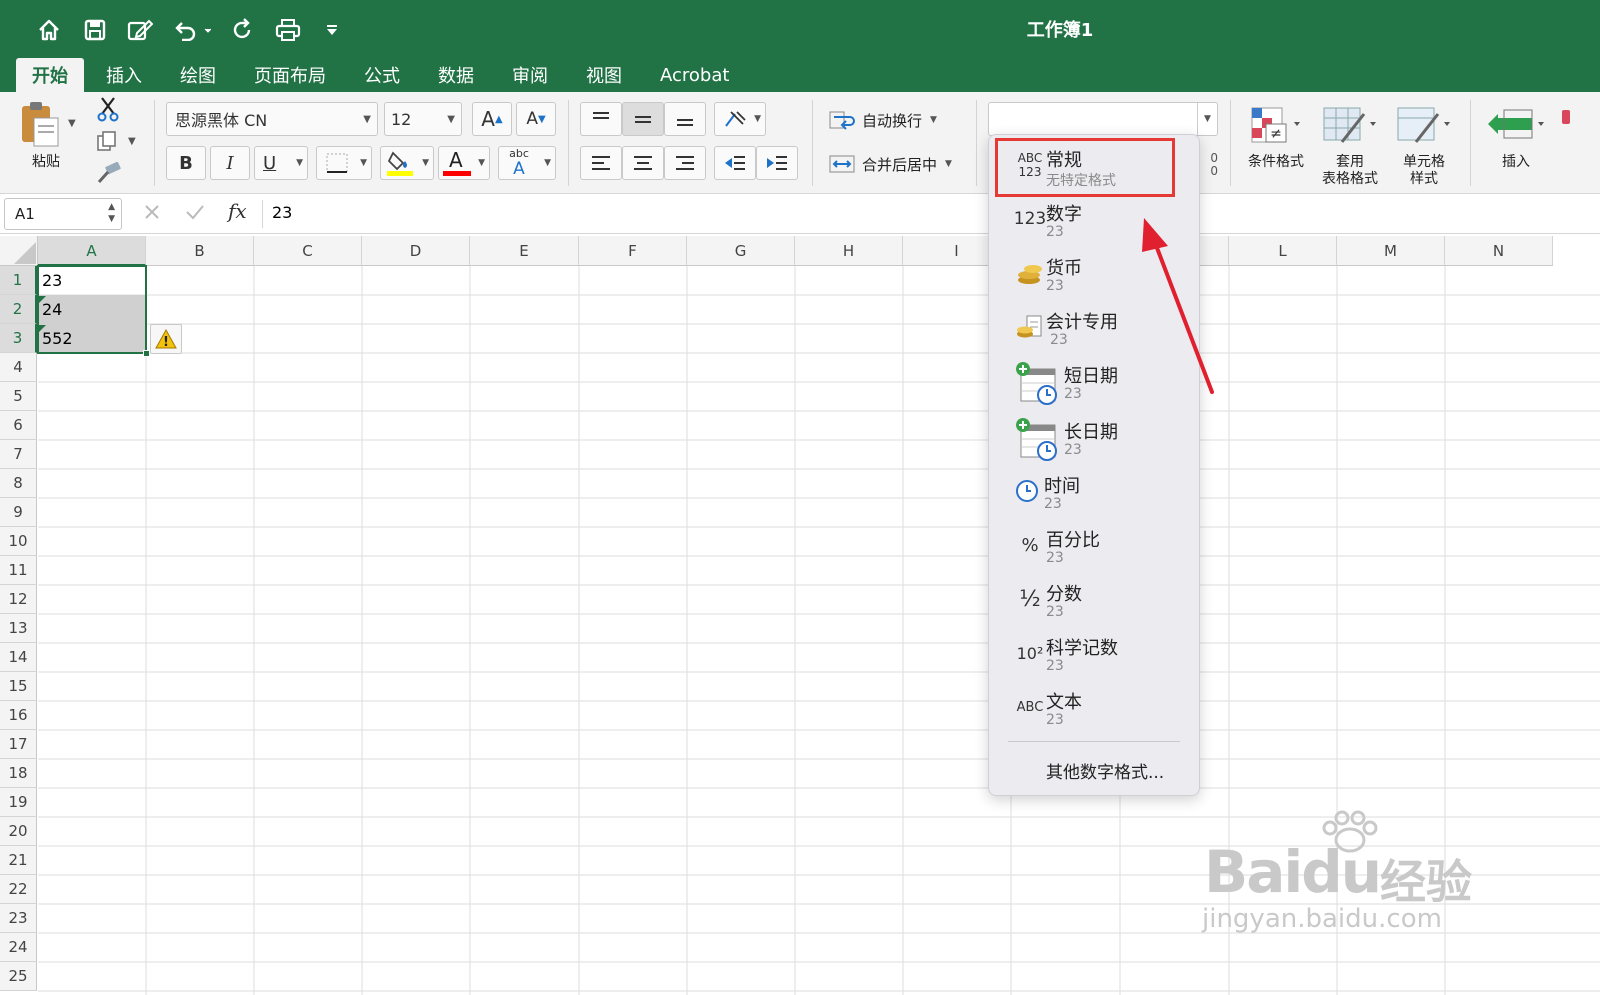 The height and width of the screenshot is (995, 1600). I want to click on menu-item-time: 时间 23, so click(1105, 493).